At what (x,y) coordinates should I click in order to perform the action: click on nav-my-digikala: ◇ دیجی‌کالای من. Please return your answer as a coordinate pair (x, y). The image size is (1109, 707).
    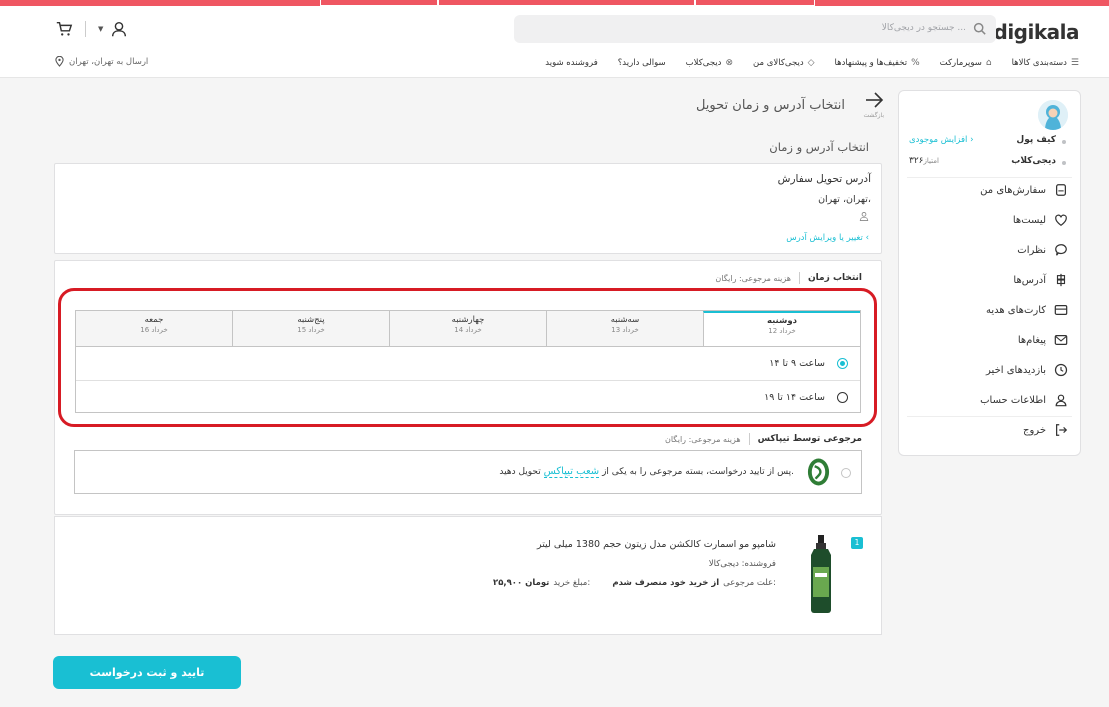
    Looking at the image, I should click on (784, 63).